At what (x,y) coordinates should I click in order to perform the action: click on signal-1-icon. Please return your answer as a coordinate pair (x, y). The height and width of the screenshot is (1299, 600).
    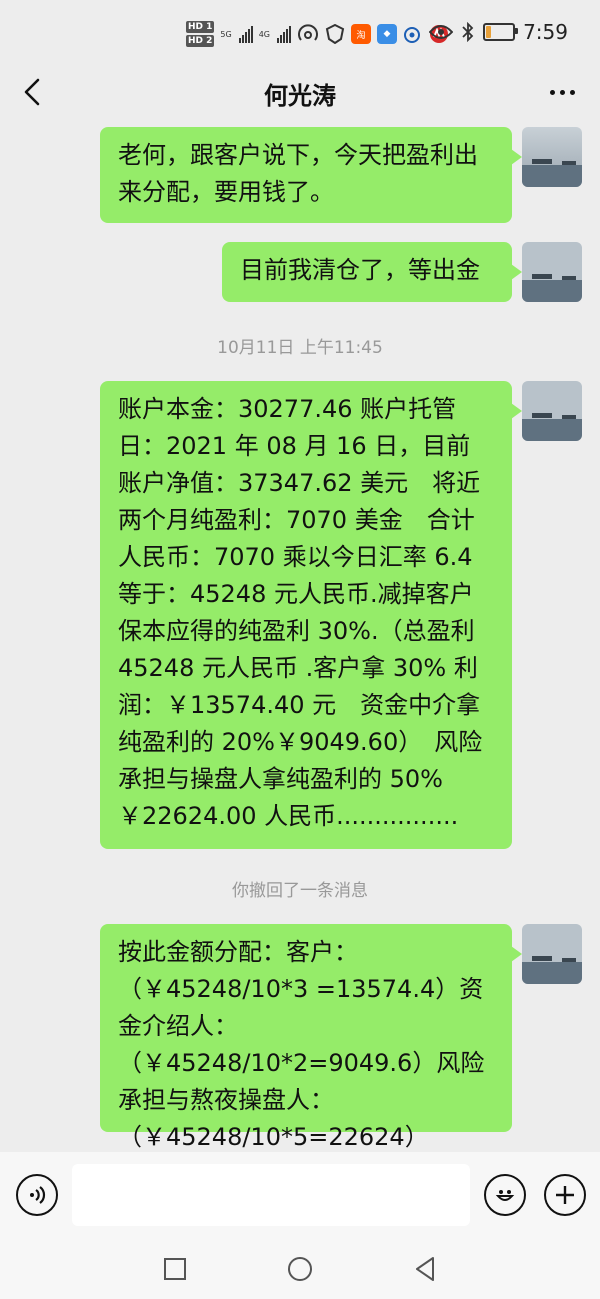
    Looking at the image, I should click on (245, 34).